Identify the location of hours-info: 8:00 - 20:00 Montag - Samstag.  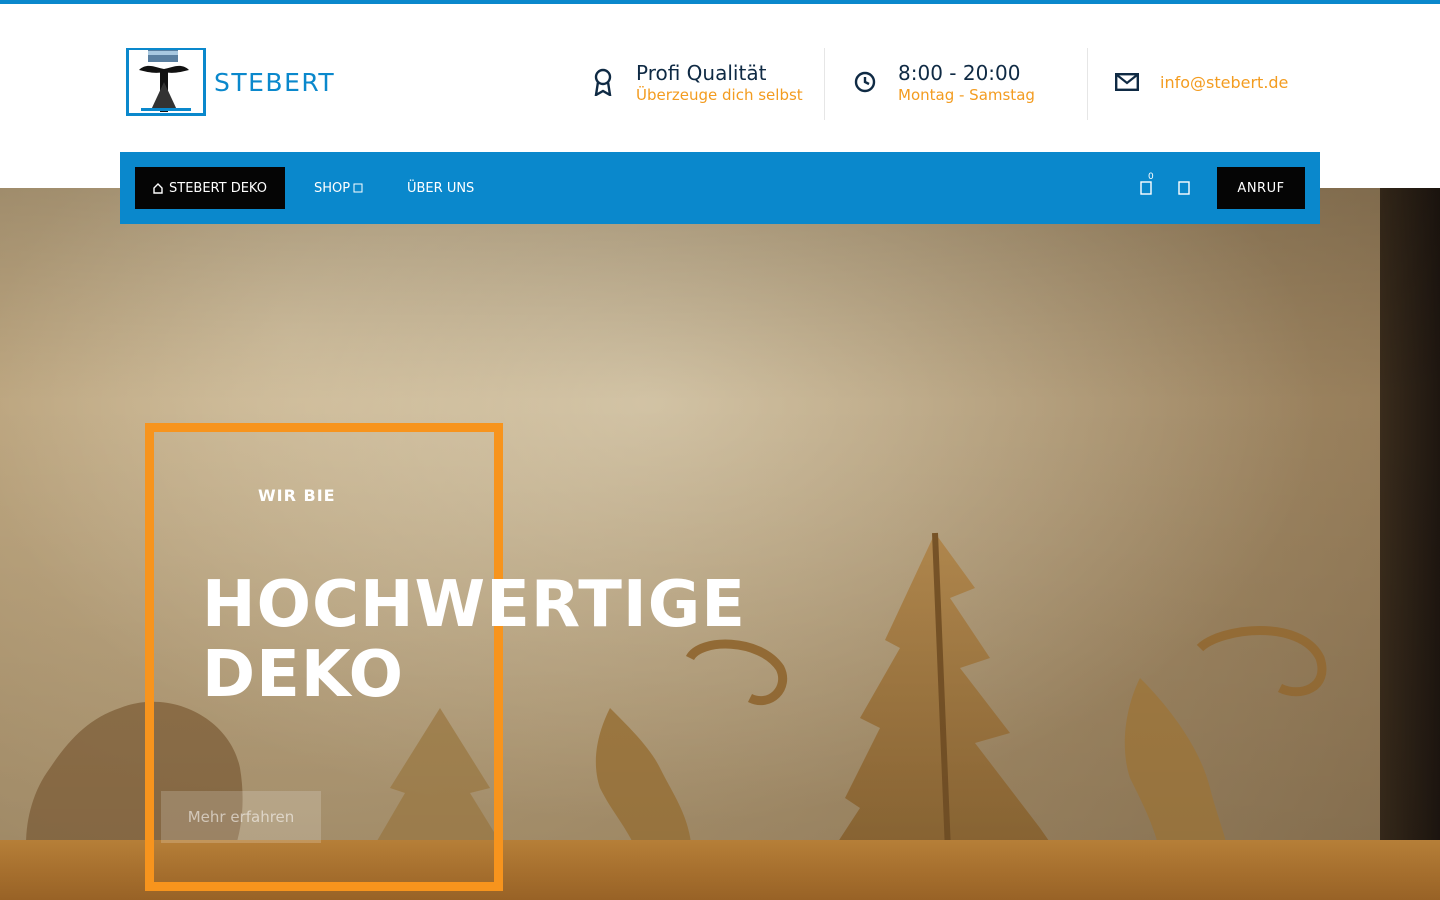
(967, 82).